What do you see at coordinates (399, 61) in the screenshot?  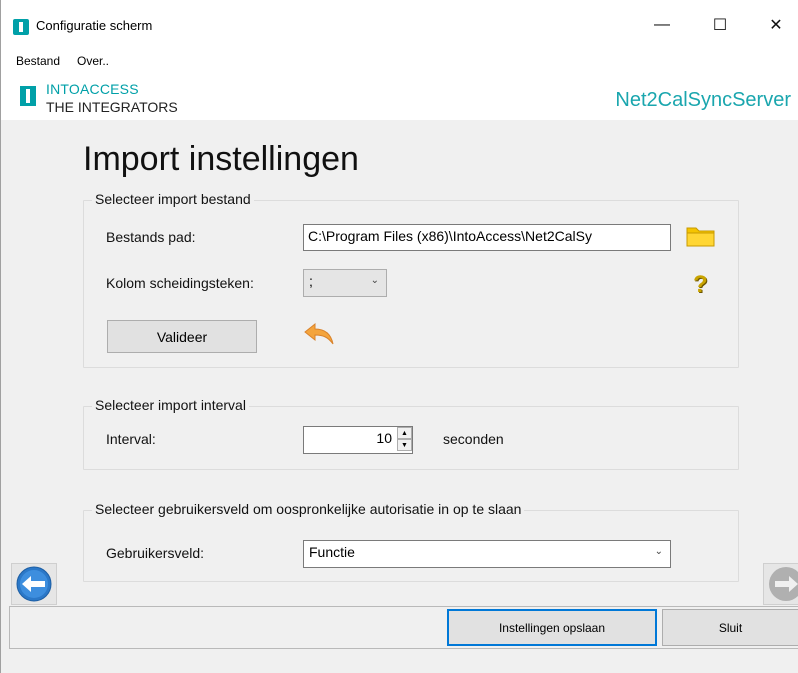 I see `menu-bar: Bestand Over..` at bounding box center [399, 61].